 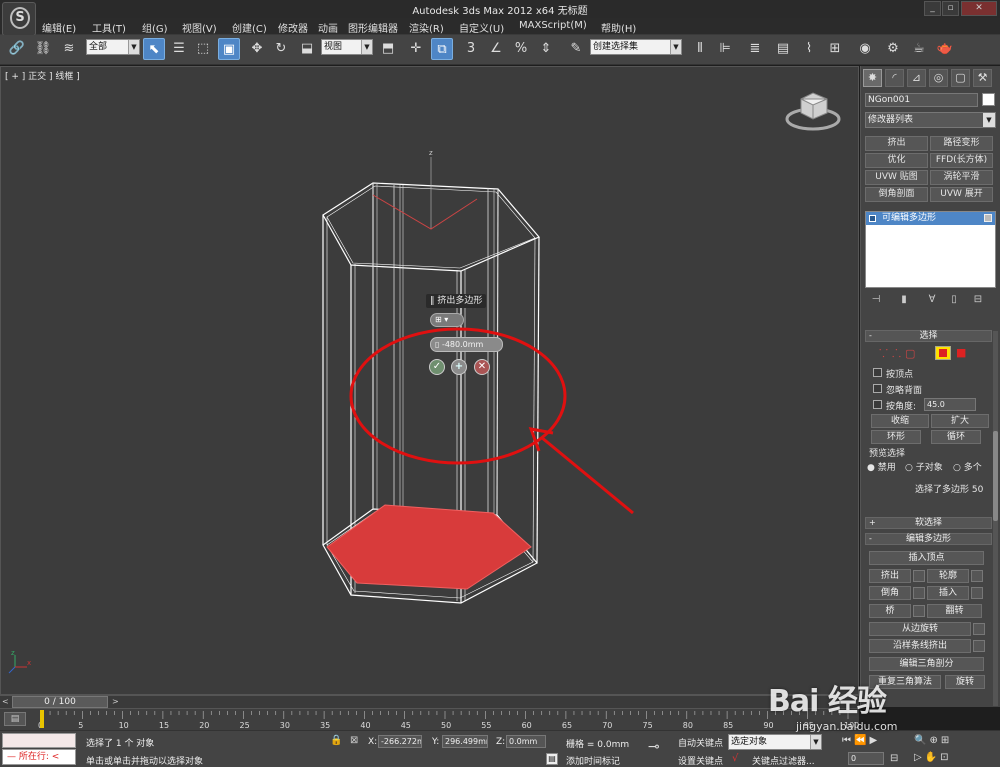 I want to click on edit-polygons-rollout-header: - 编辑多边形, so click(x=928, y=539).